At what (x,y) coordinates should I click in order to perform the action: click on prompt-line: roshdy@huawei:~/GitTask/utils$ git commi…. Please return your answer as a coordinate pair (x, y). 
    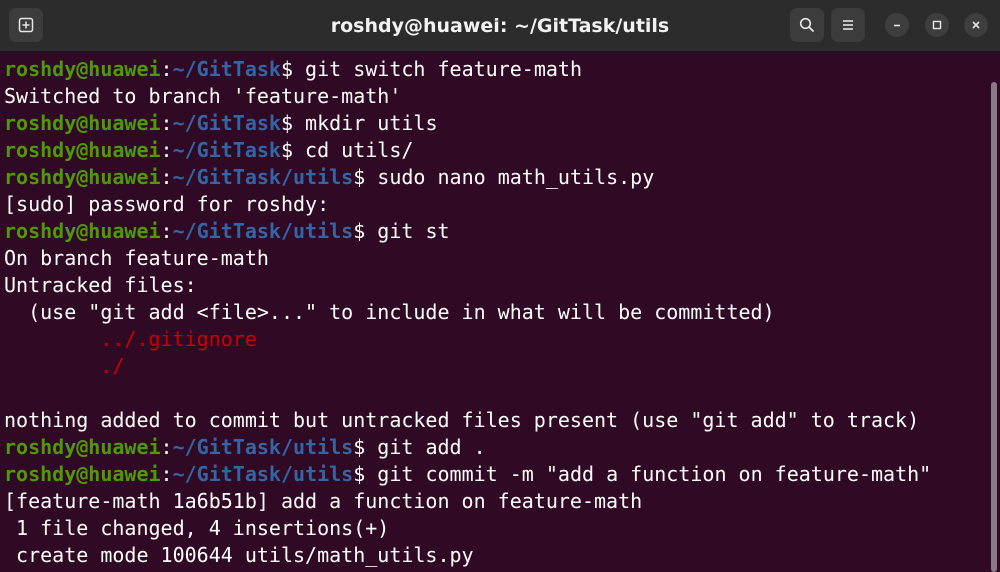
    Looking at the image, I should click on (496, 474).